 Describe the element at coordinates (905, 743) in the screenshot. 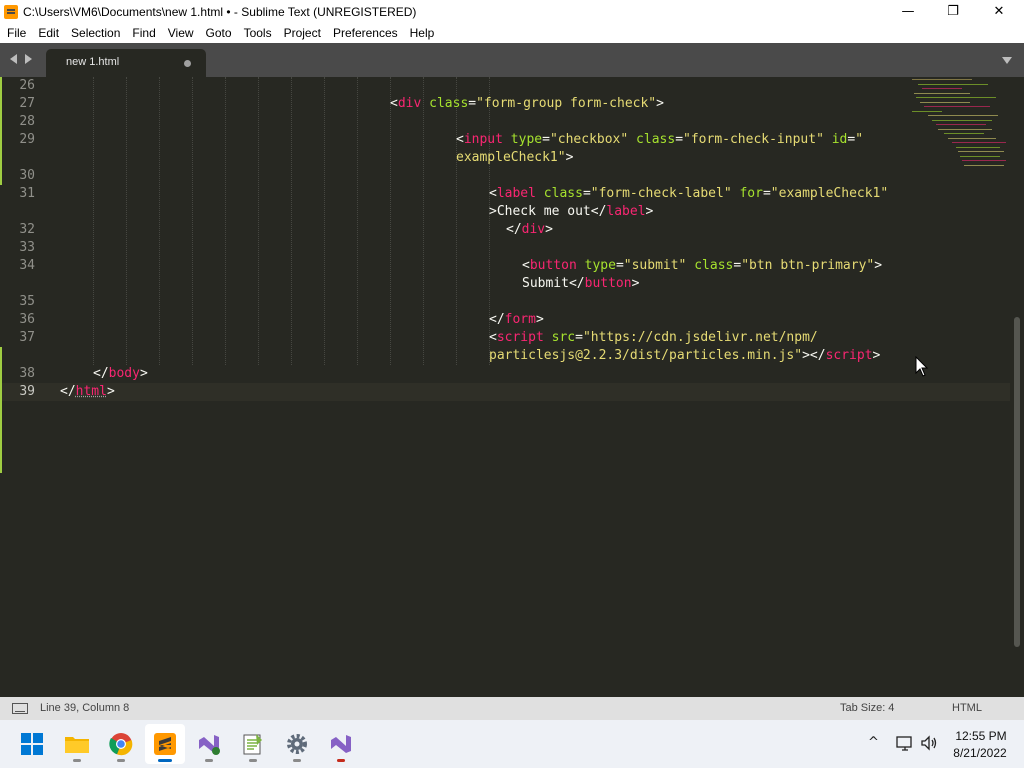

I see `network-icon` at that location.